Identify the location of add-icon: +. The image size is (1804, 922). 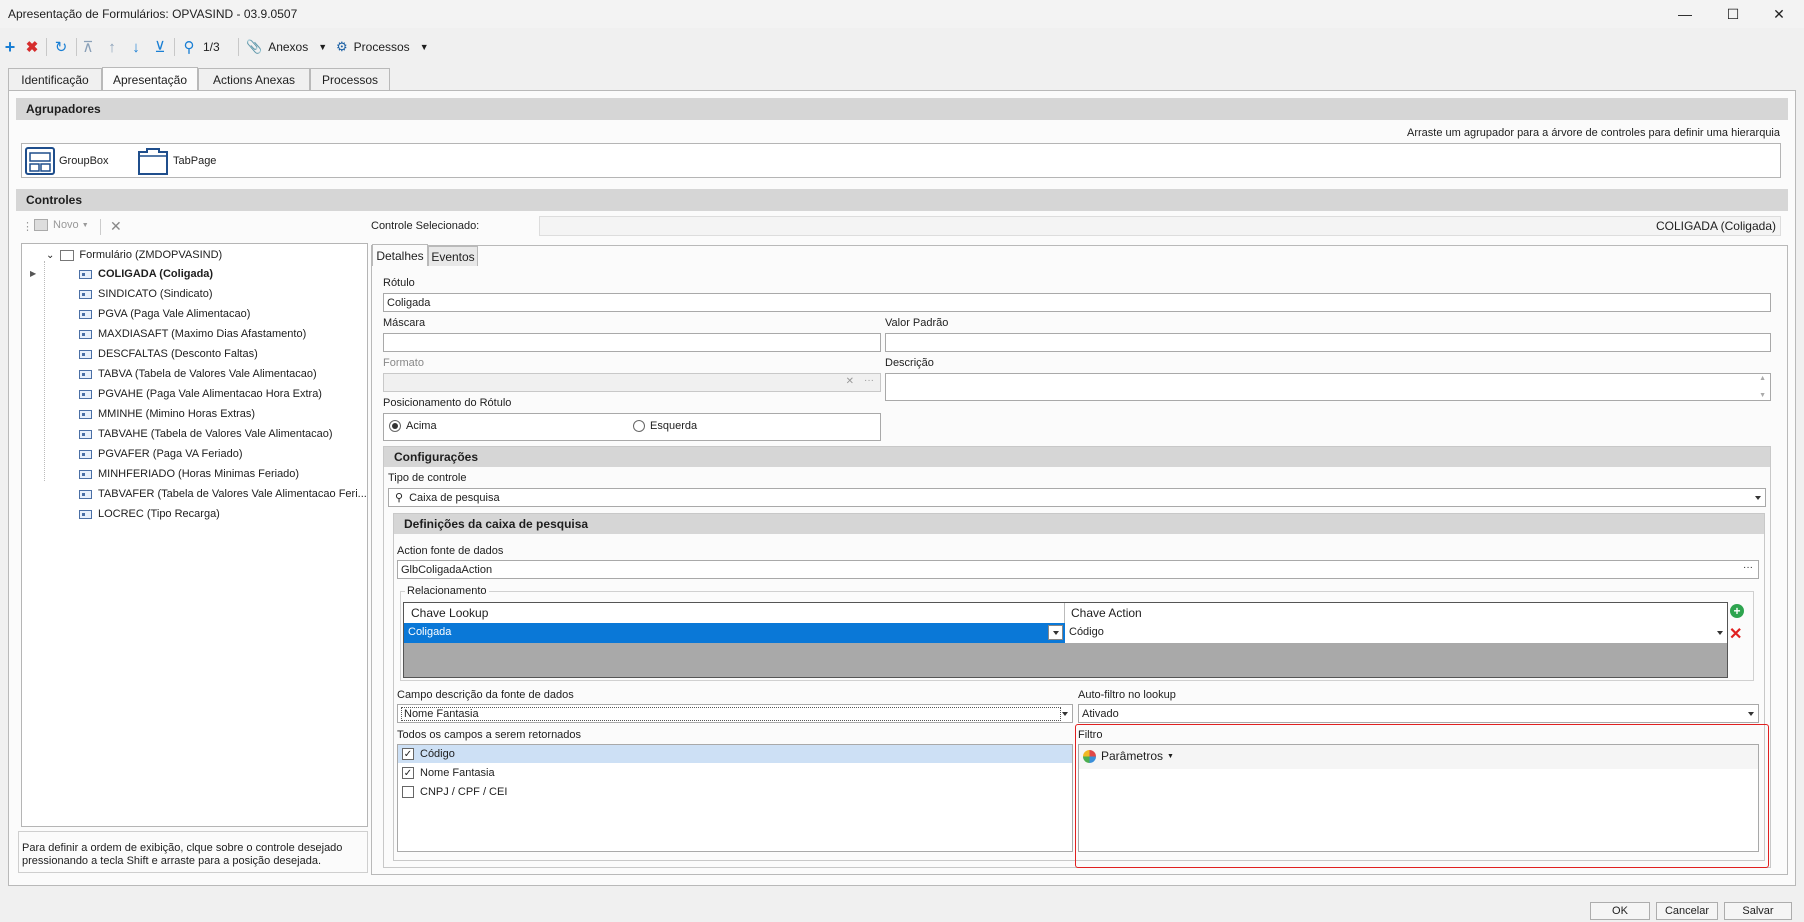
(10, 47).